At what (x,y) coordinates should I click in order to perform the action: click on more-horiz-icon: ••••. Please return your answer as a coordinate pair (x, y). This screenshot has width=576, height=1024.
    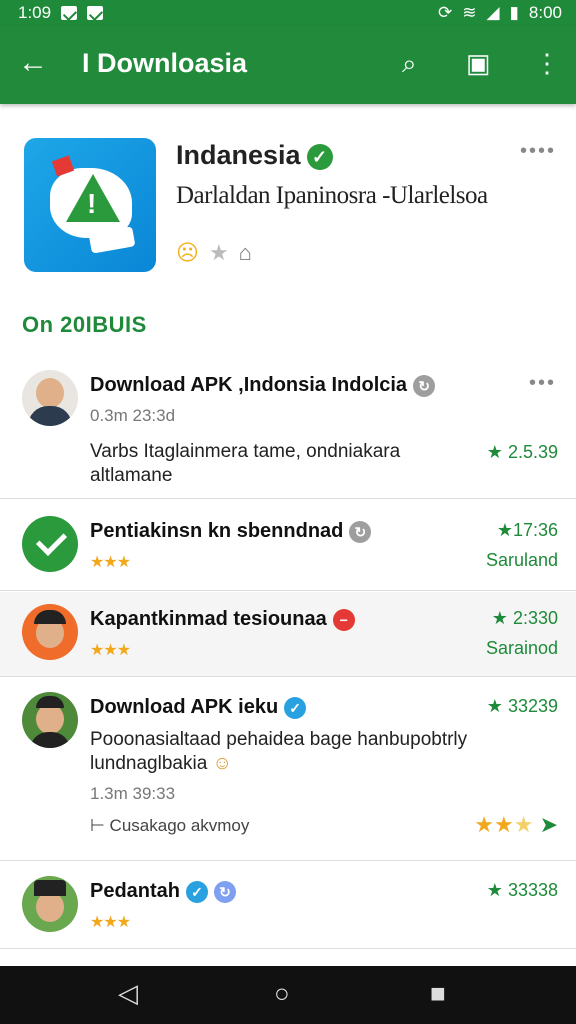
    Looking at the image, I should click on (538, 151).